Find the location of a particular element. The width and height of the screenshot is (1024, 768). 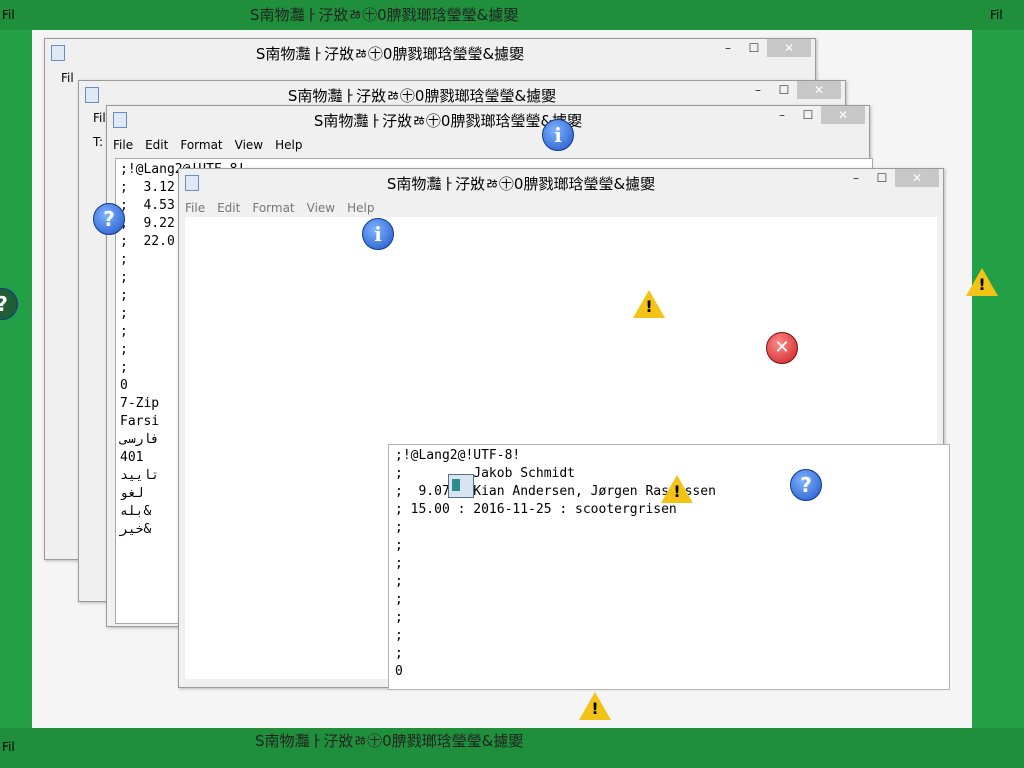

editor-line: ; 15.00 : 2016-11-25 : scootergrisen is located at coordinates (536, 509).